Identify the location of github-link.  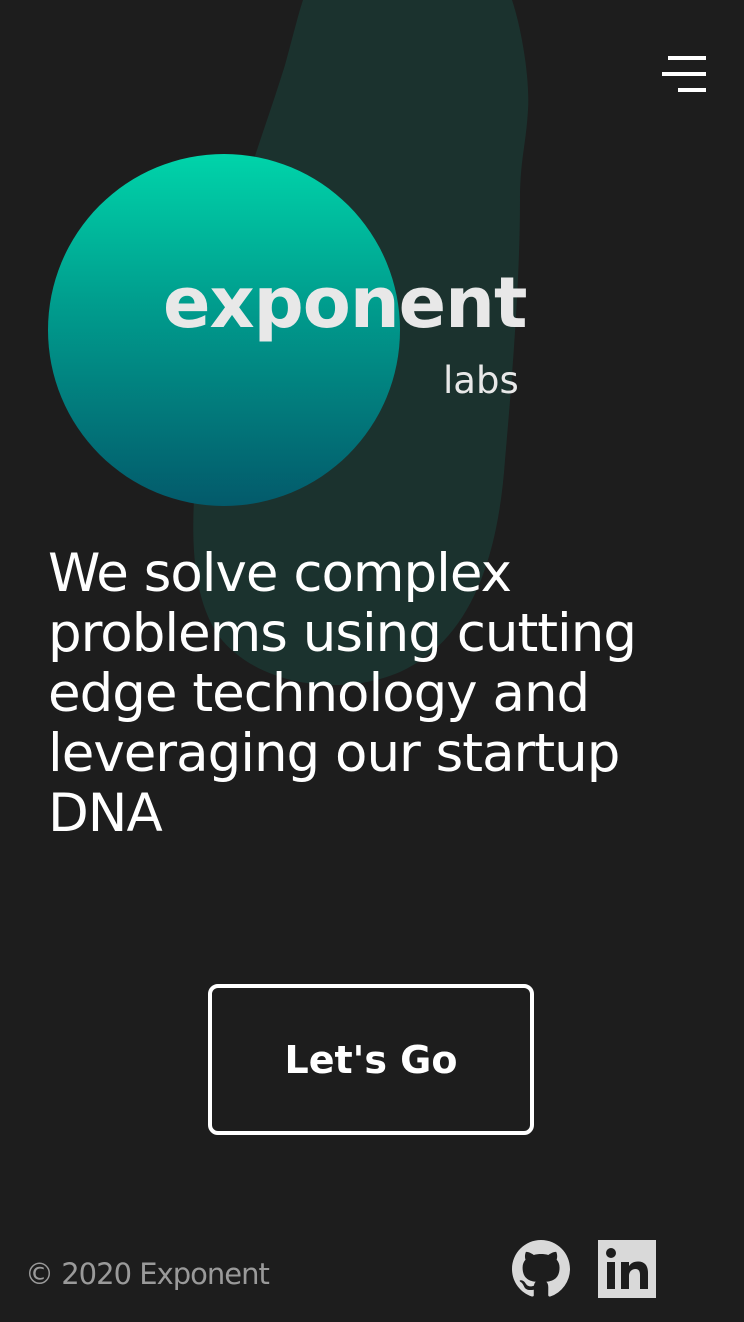
(541, 1269).